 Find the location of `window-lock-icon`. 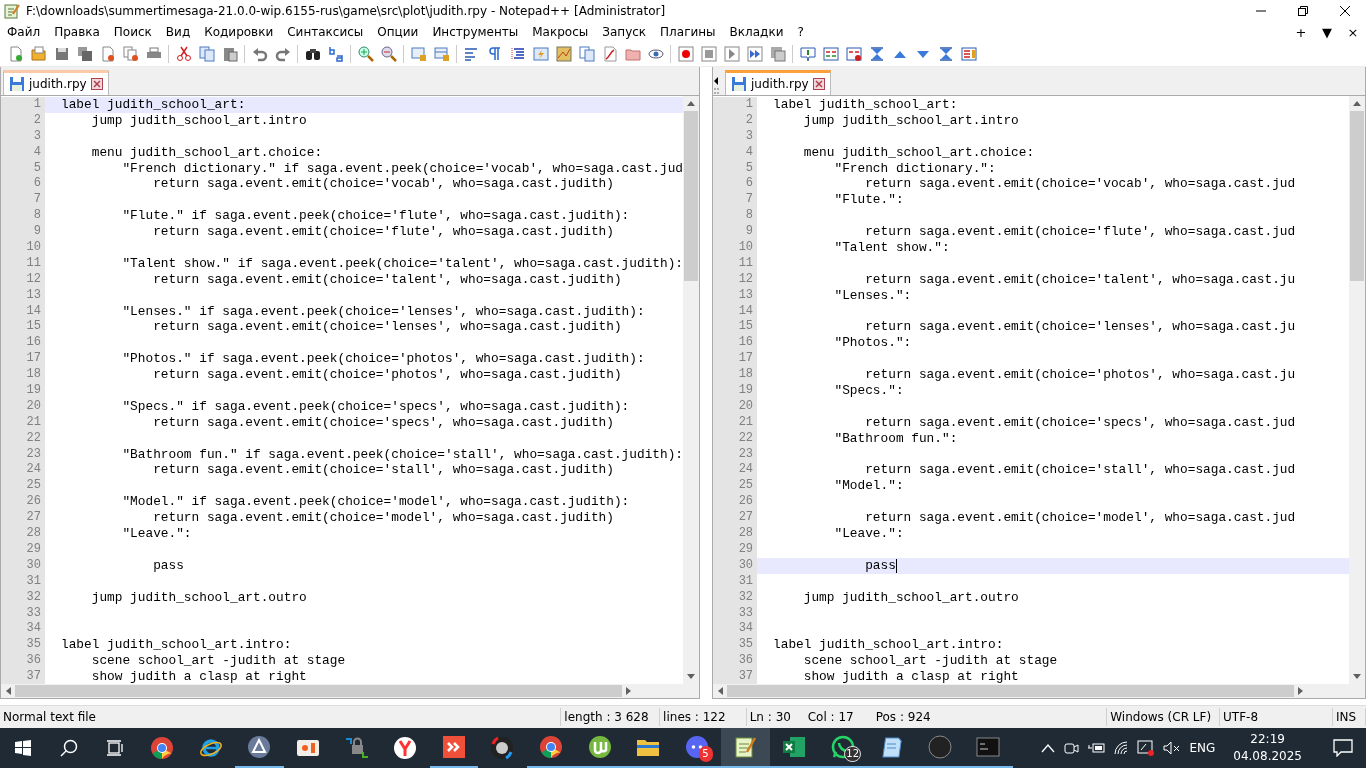

window-lock-icon is located at coordinates (441, 54).